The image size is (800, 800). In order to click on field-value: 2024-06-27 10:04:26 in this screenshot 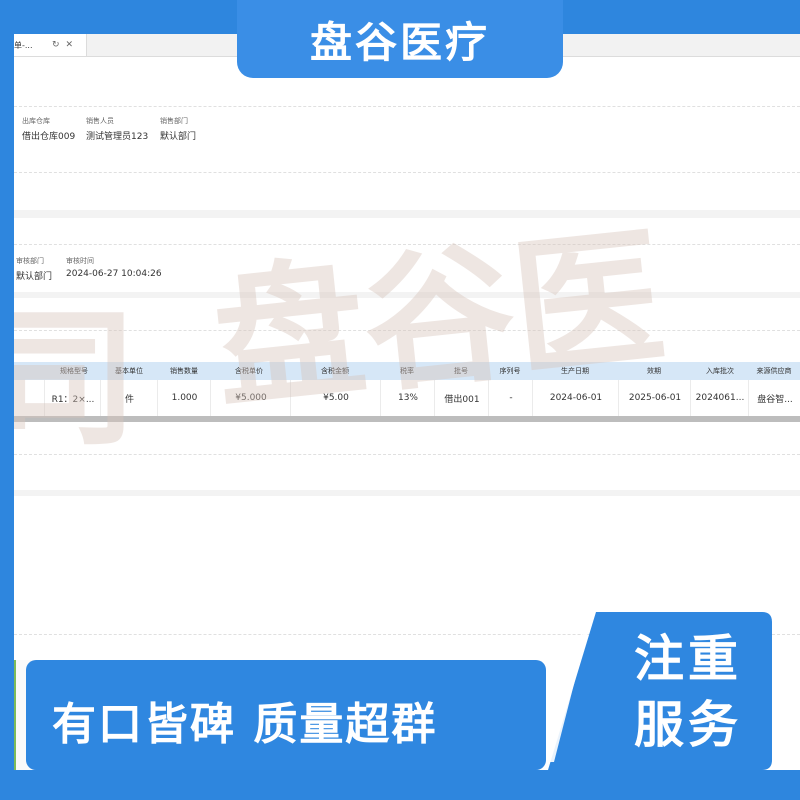, I will do `click(114, 274)`.